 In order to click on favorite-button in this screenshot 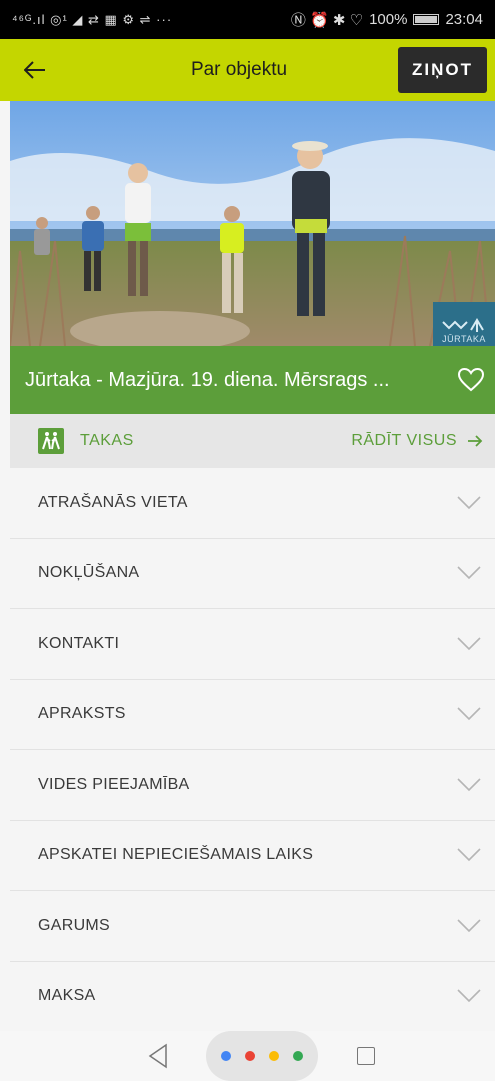, I will do `click(471, 380)`.